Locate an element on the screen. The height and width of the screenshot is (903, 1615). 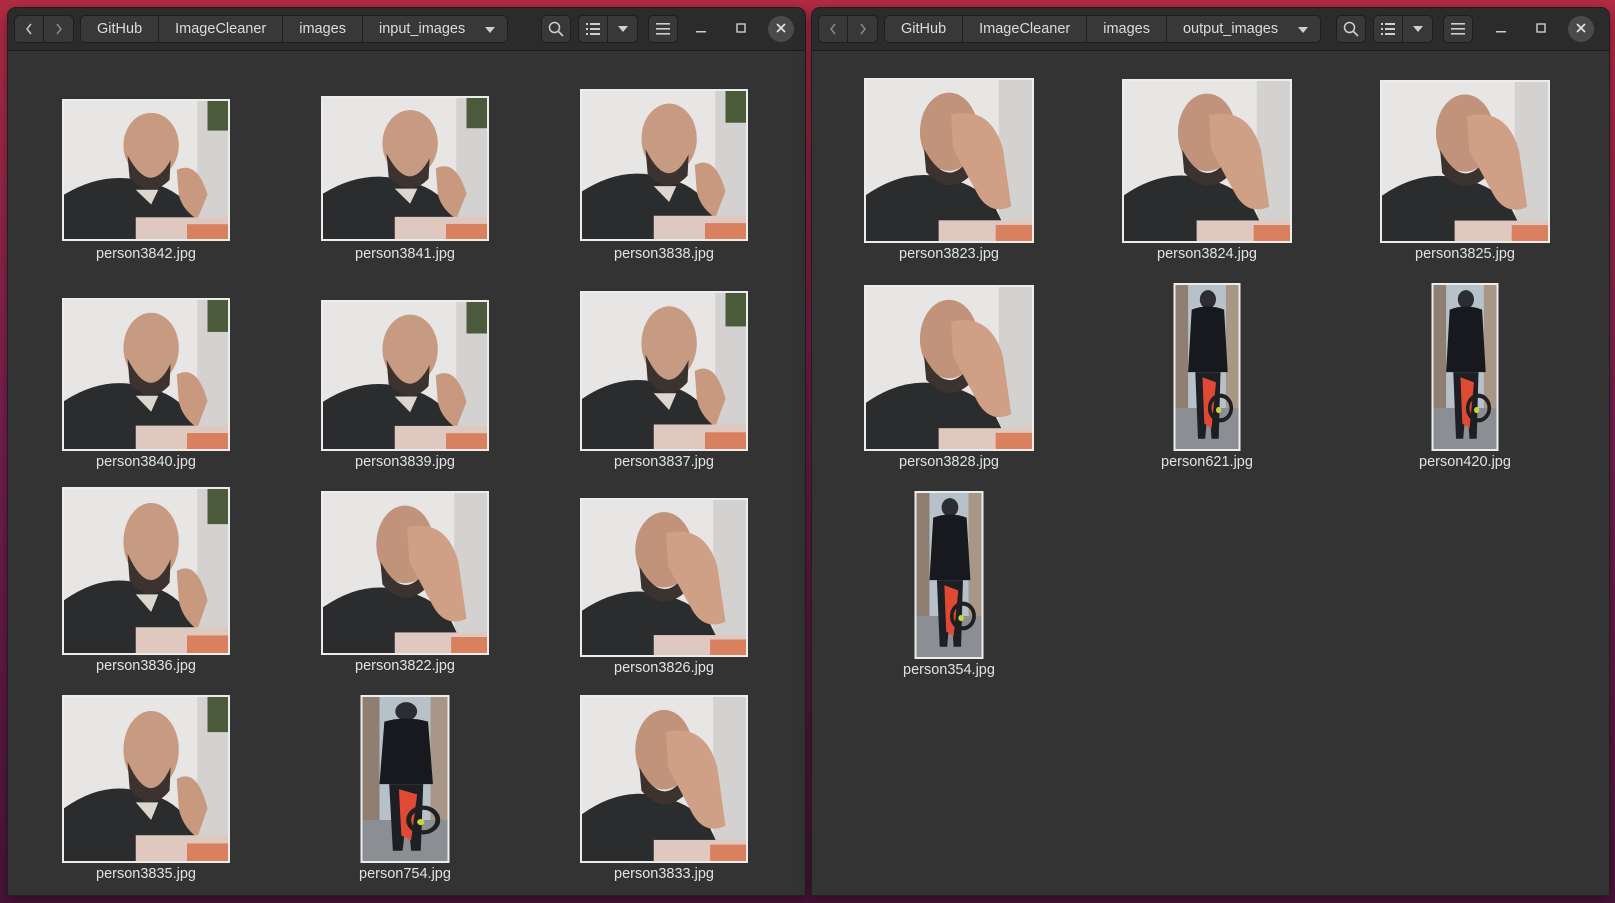
file-item: person420.jpg is located at coordinates (1465, 379).